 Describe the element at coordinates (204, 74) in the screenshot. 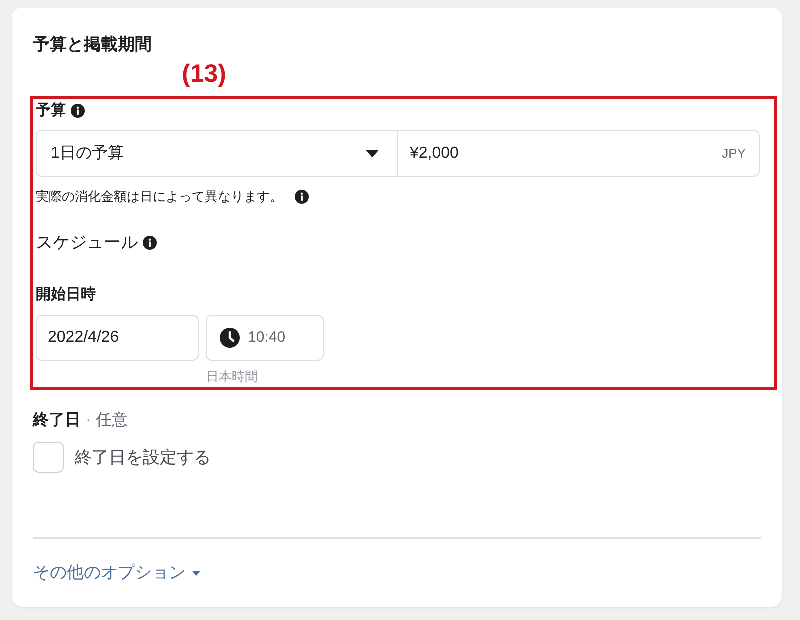

I see `annotation-label: (13)` at that location.